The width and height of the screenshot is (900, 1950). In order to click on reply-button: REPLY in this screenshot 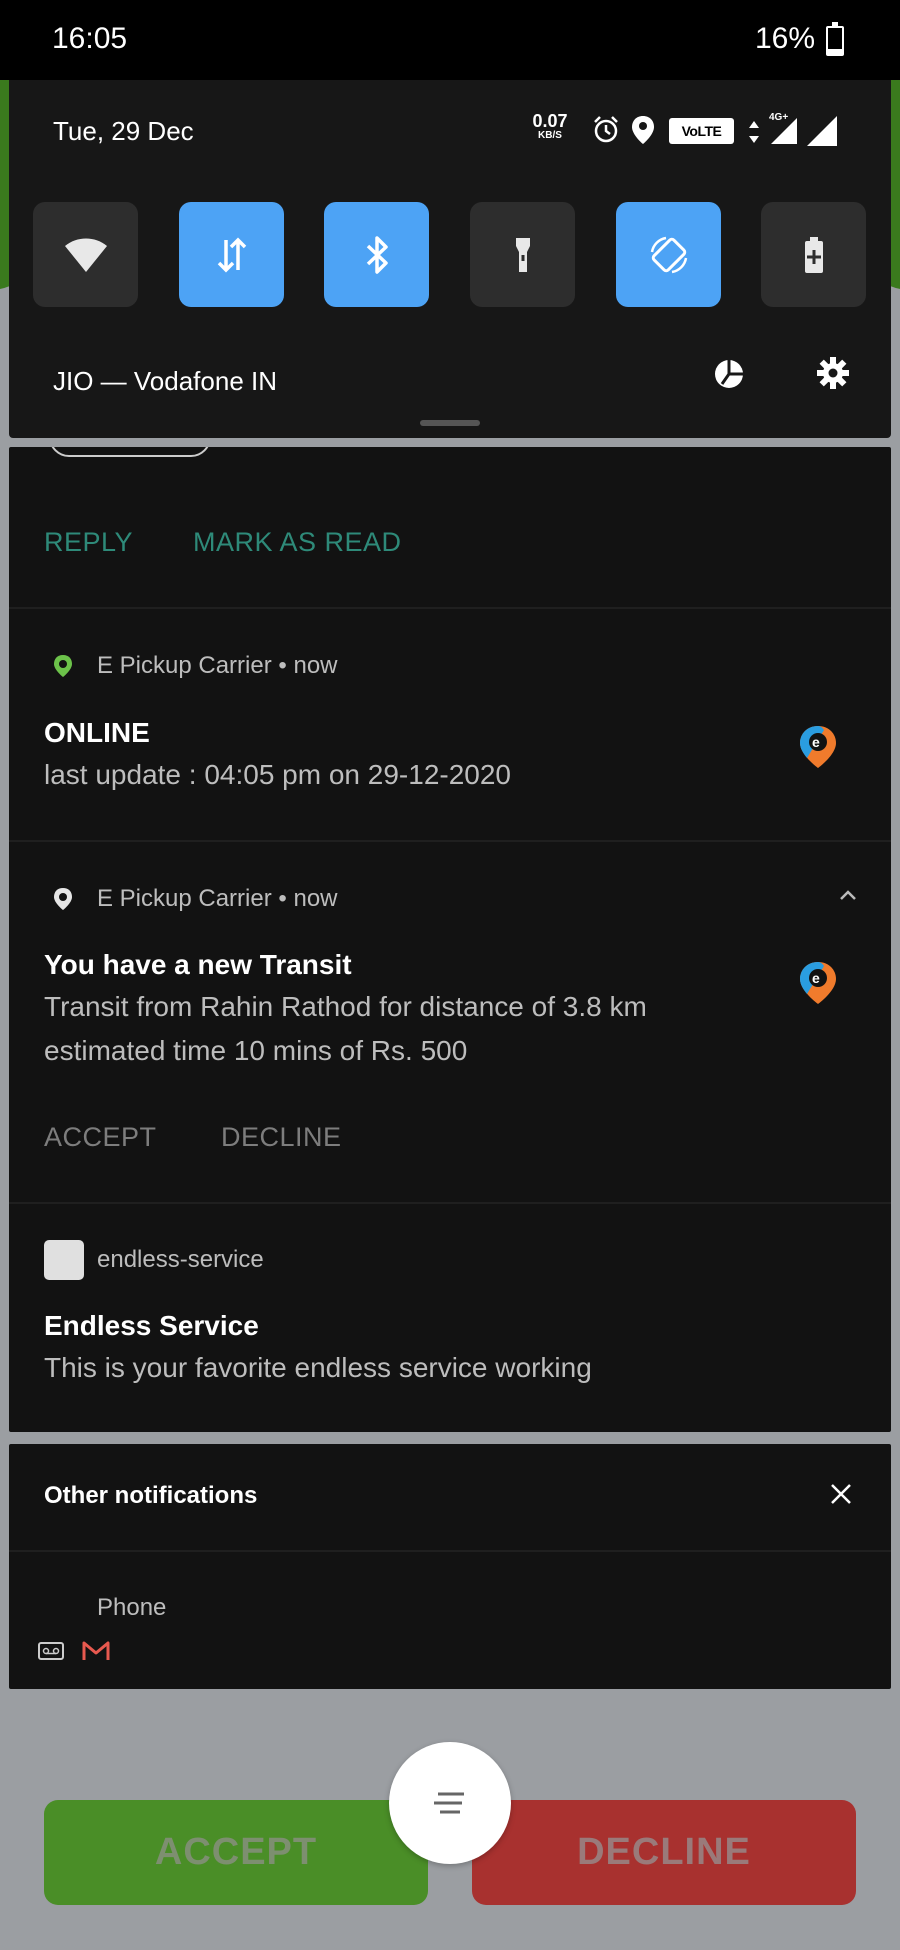, I will do `click(88, 542)`.